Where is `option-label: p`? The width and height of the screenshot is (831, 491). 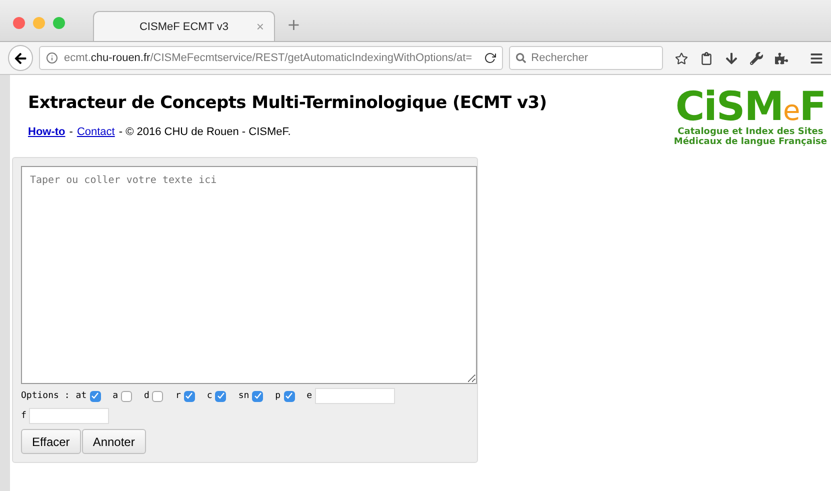 option-label: p is located at coordinates (278, 396).